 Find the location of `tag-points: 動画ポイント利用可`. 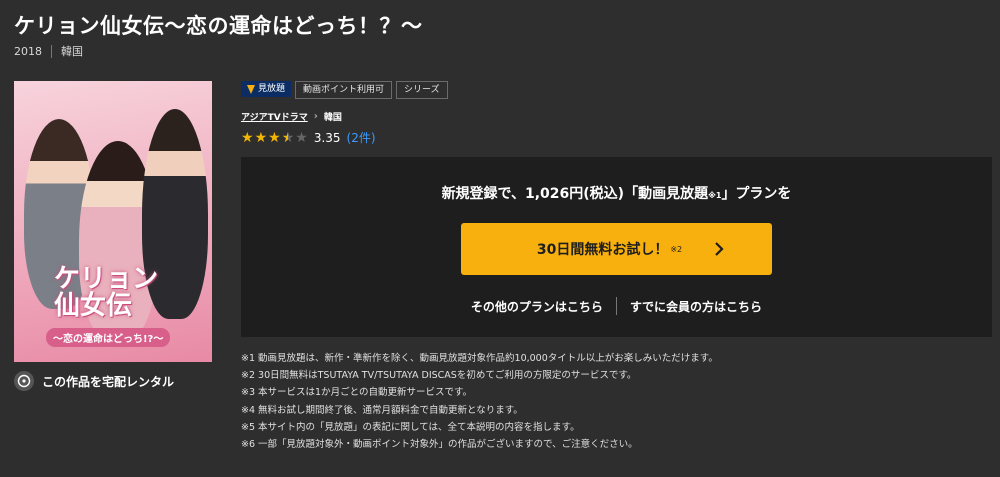

tag-points: 動画ポイント利用可 is located at coordinates (344, 90).